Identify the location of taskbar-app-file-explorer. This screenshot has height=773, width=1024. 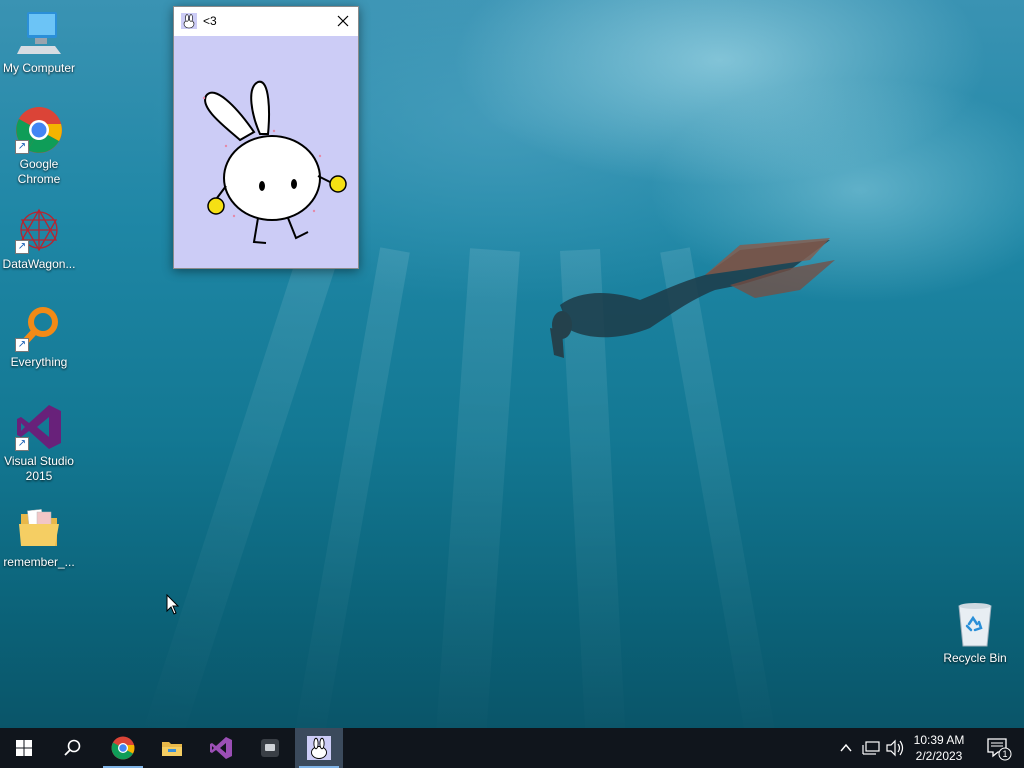
(172, 748).